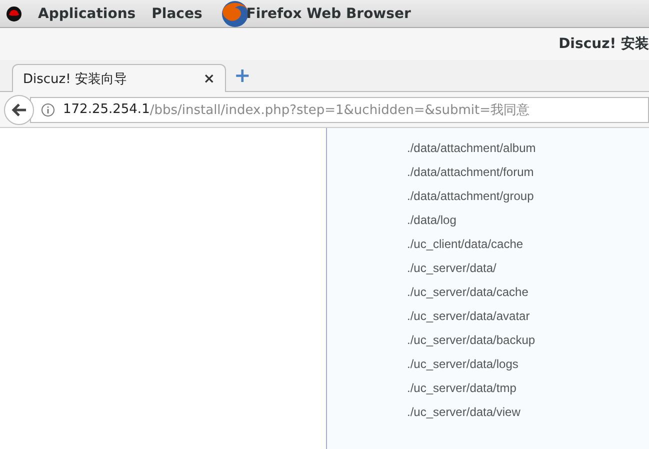 This screenshot has width=649, height=449. I want to click on browser-tab: Discuz! 安装向导 ×, so click(119, 78).